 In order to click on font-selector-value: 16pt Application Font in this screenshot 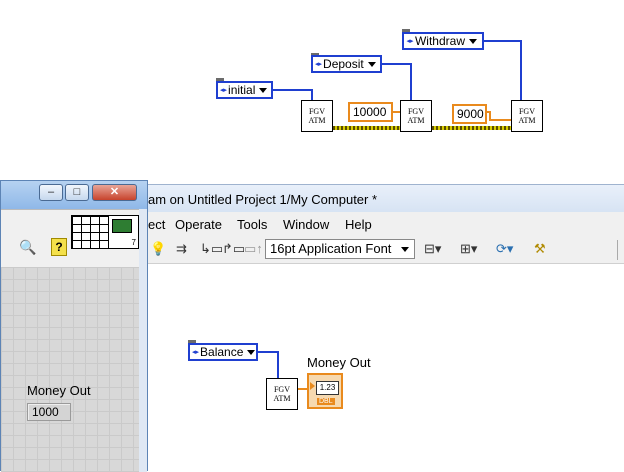, I will do `click(331, 248)`.